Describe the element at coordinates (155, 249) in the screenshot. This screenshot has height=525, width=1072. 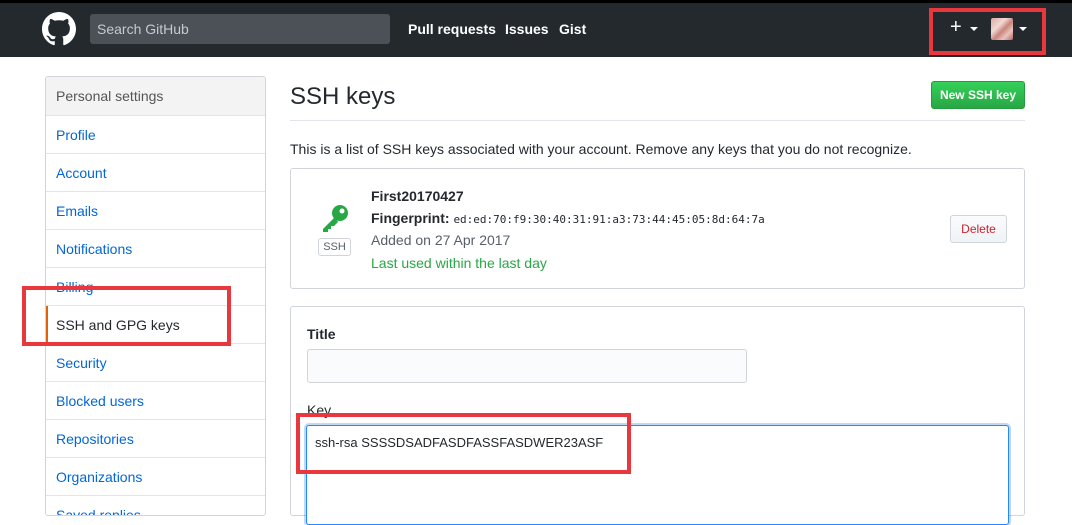
I see `sidebar-item-notifications: Notifications` at that location.